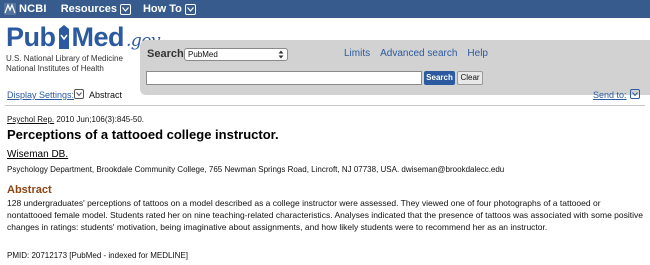  I want to click on ncbi-home-link: NCBI, so click(25, 9).